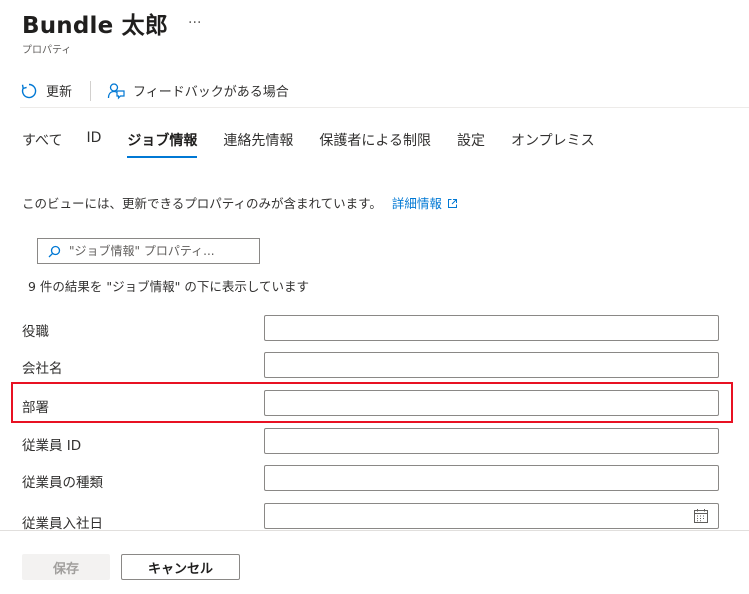  What do you see at coordinates (491, 478) in the screenshot?
I see `employee-type-input` at bounding box center [491, 478].